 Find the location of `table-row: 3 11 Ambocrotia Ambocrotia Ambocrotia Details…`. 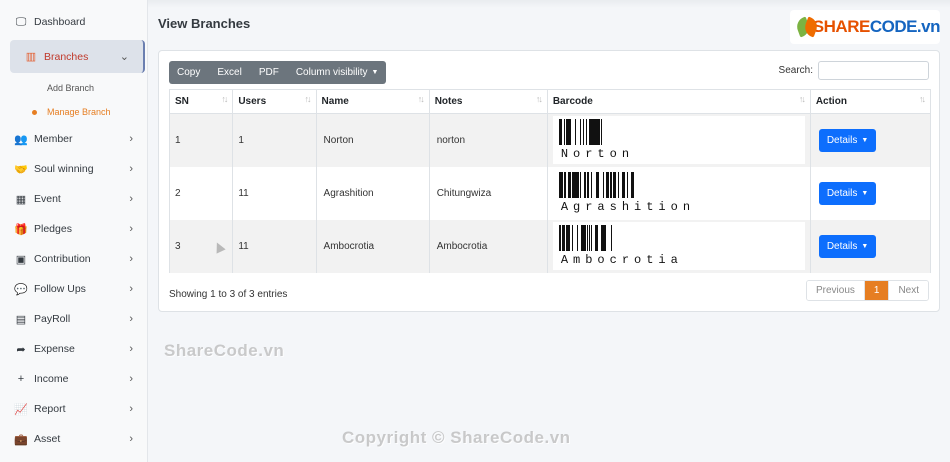

table-row: 3 11 Ambocrotia Ambocrotia Ambocrotia Details… is located at coordinates (550, 246).